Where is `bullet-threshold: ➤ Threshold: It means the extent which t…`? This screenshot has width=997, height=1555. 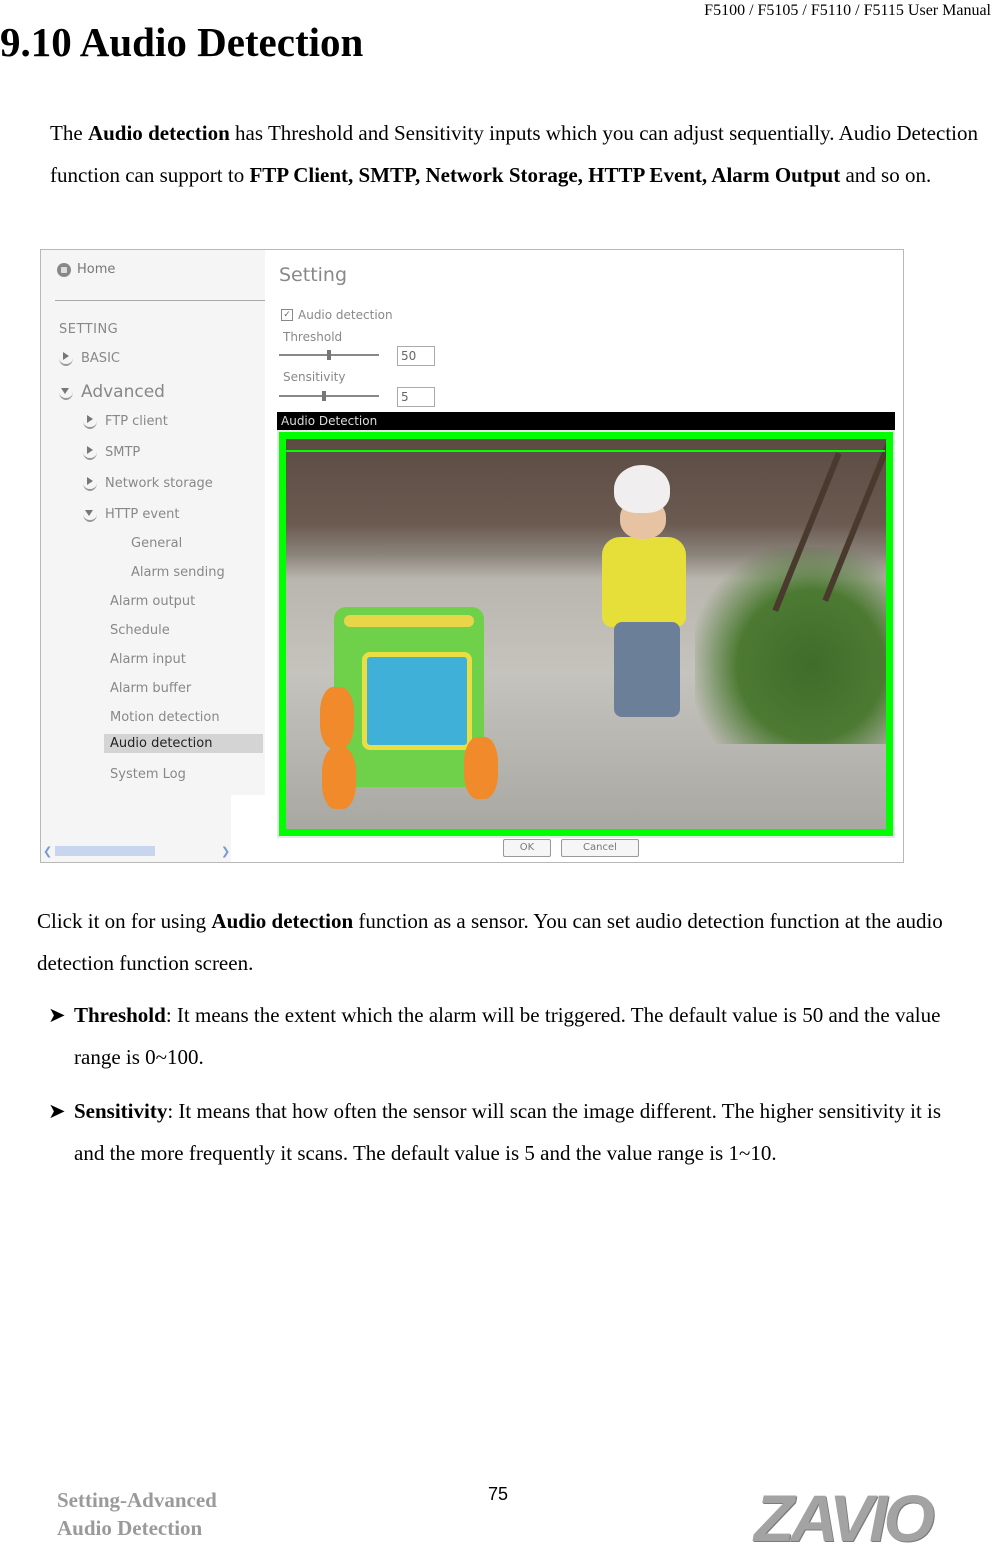 bullet-threshold: ➤ Threshold: It means the extent which t… is located at coordinates (494, 1031).